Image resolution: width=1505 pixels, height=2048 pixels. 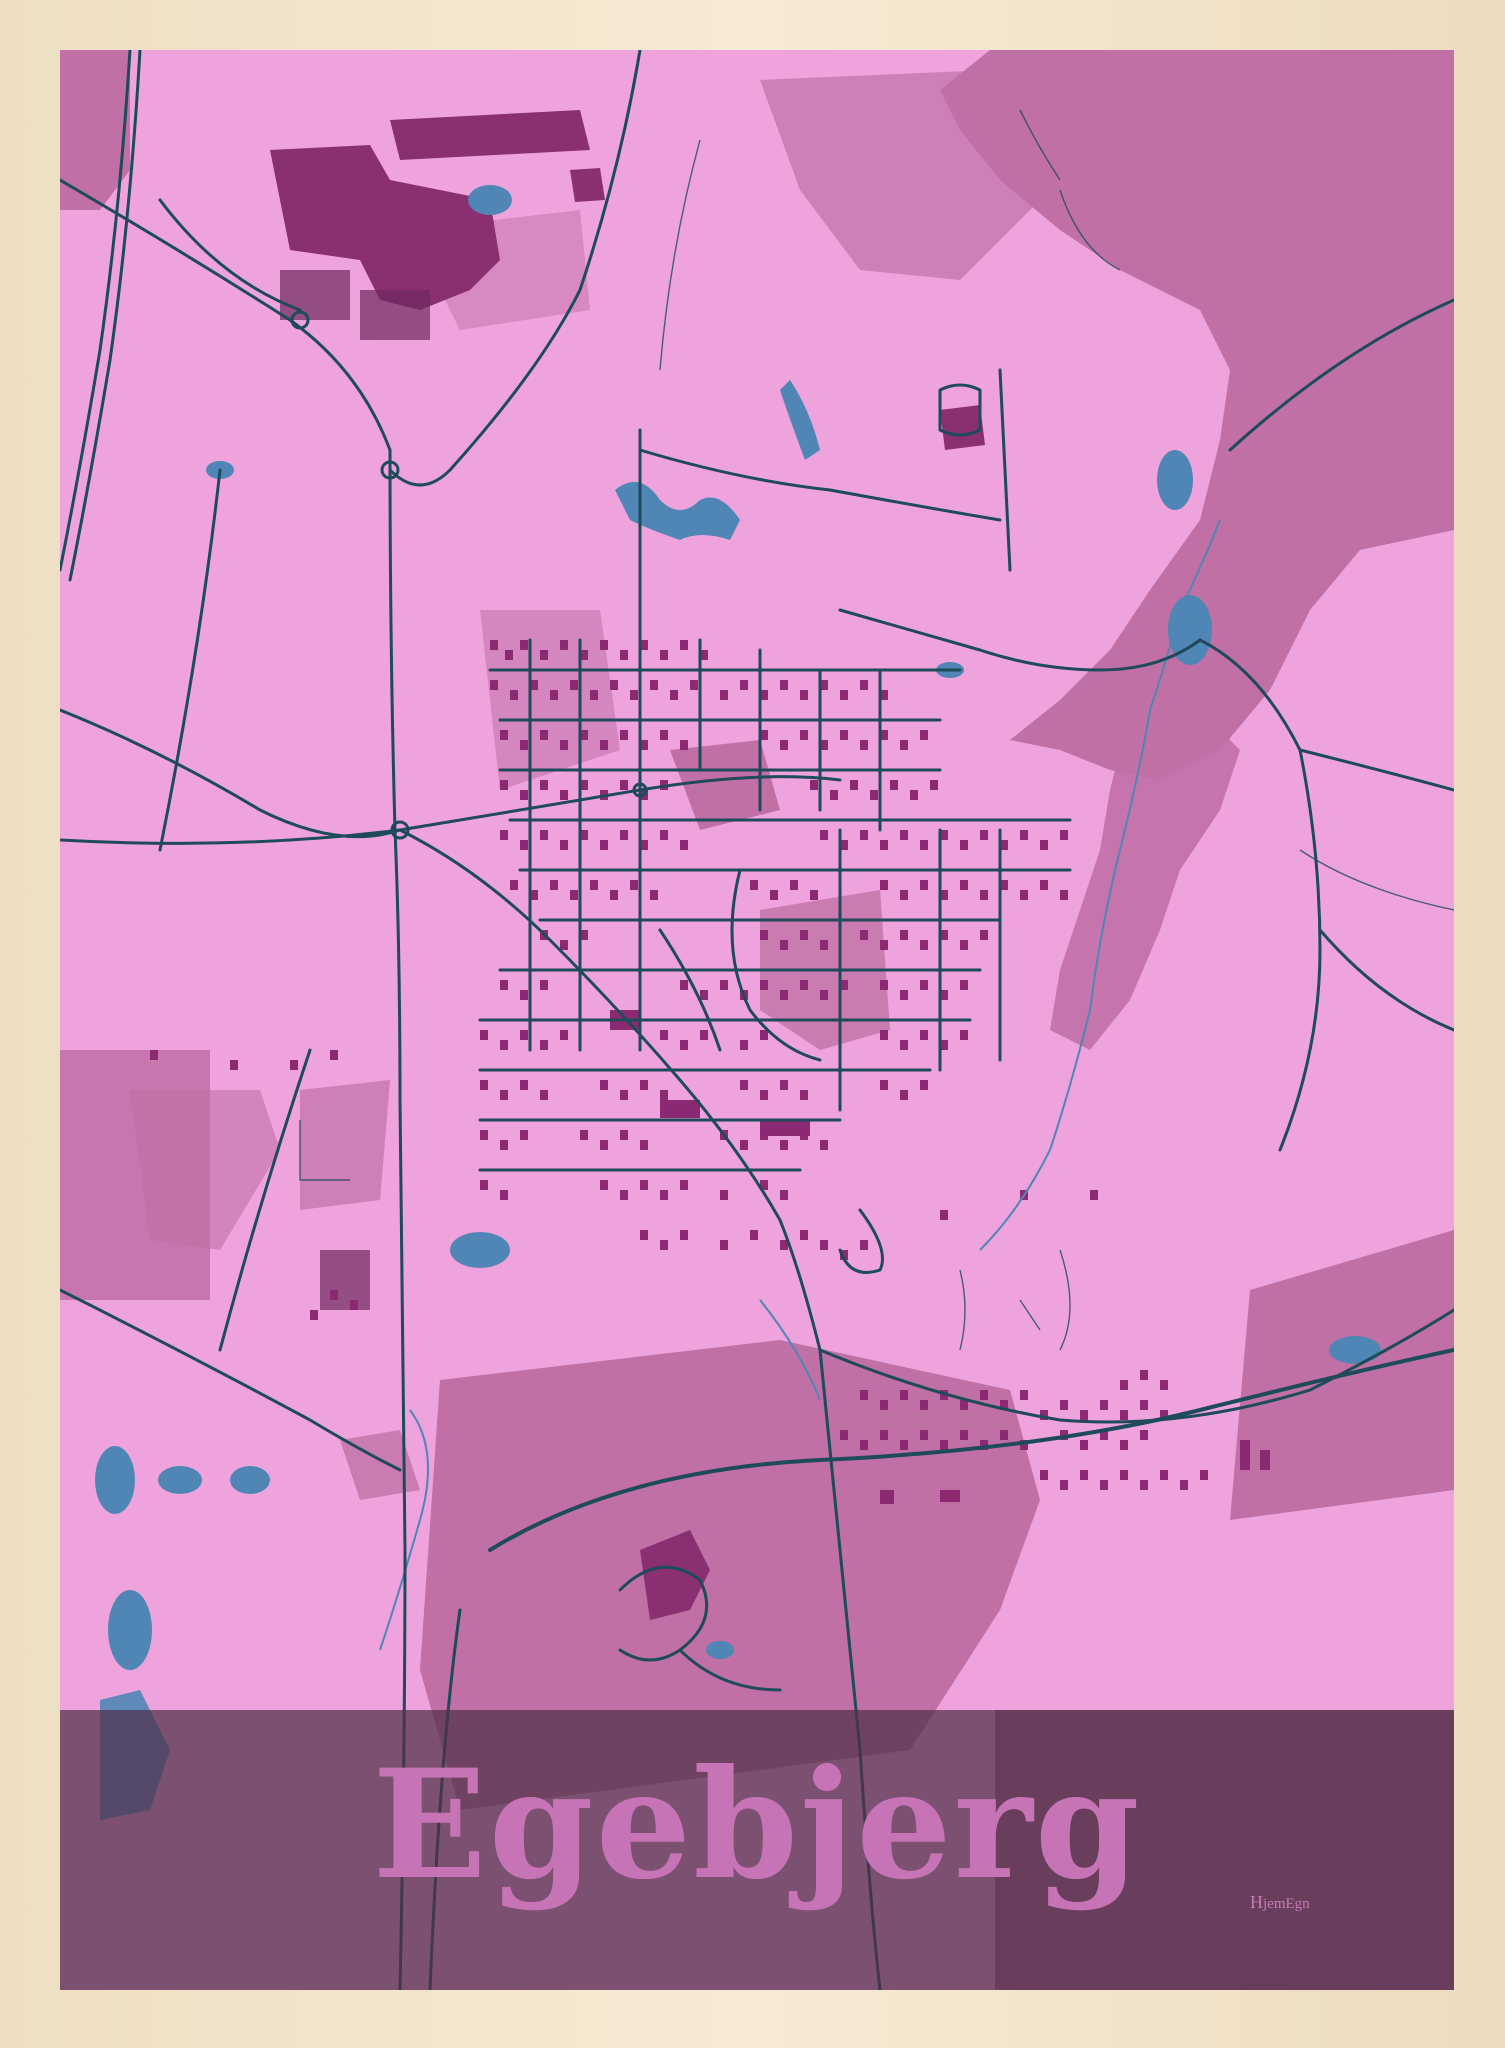 I want to click on city-title: Egebjerg, so click(x=757, y=1825).